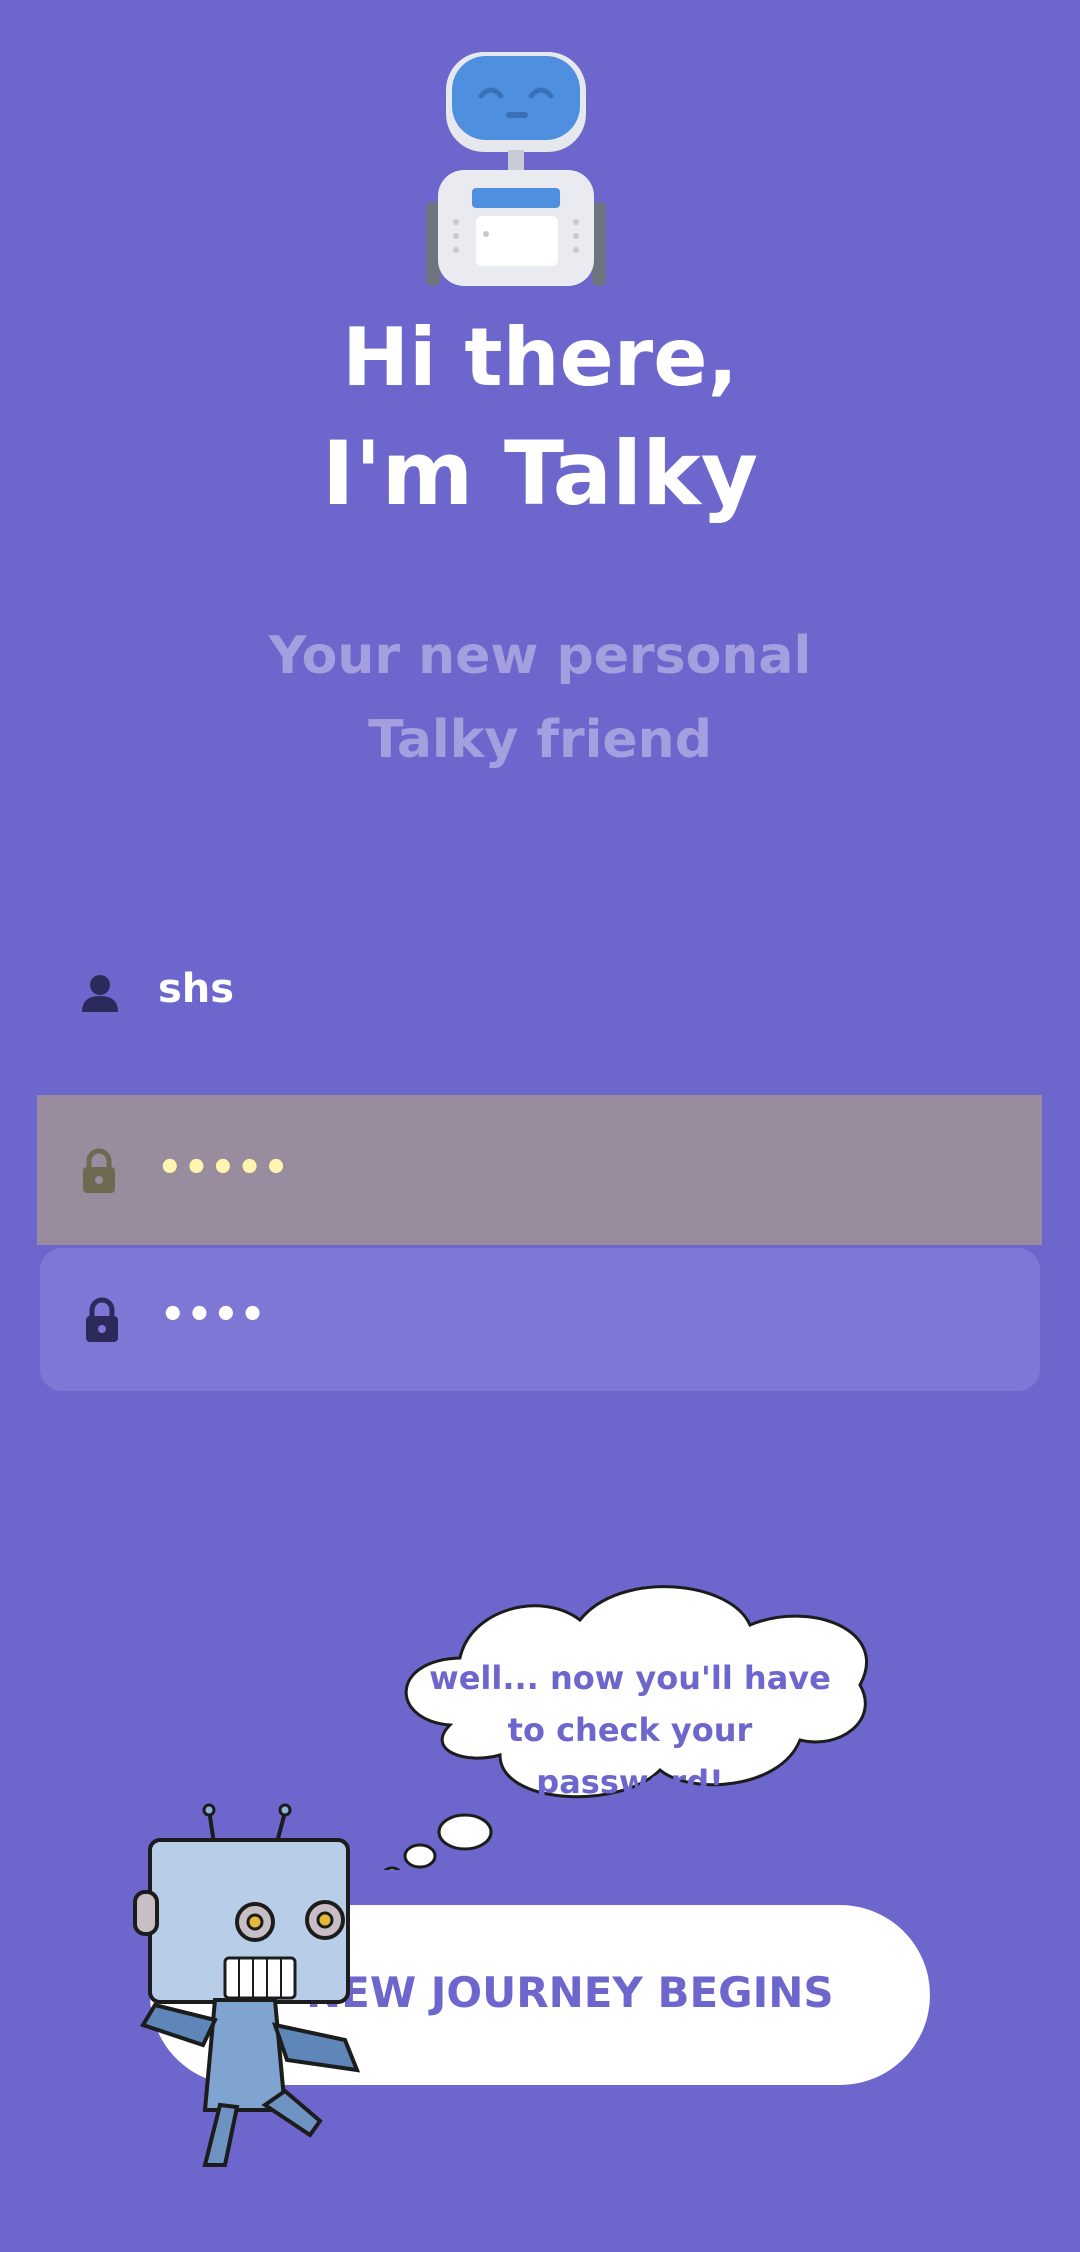 This screenshot has height=2252, width=1080. I want to click on thought-line-2: to check your, so click(630, 1730).